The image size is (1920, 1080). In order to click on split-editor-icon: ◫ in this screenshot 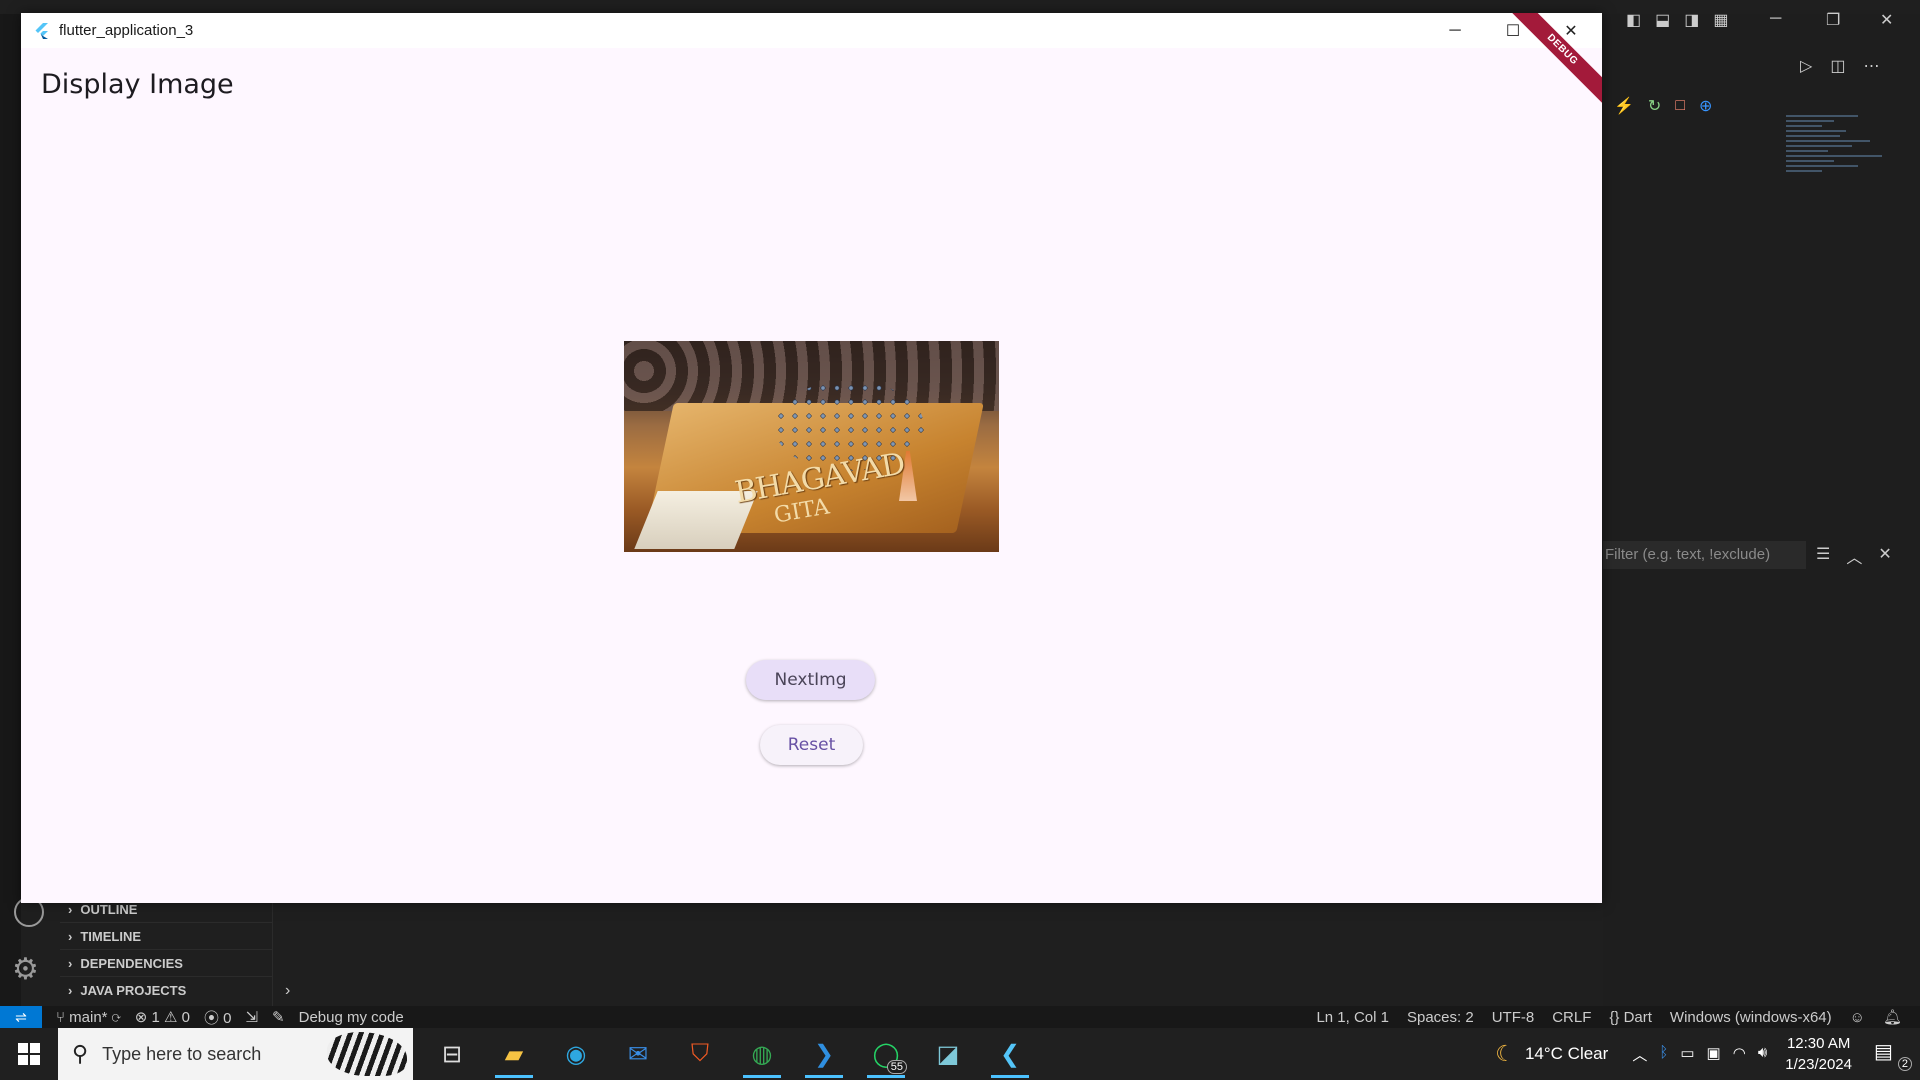, I will do `click(1837, 66)`.